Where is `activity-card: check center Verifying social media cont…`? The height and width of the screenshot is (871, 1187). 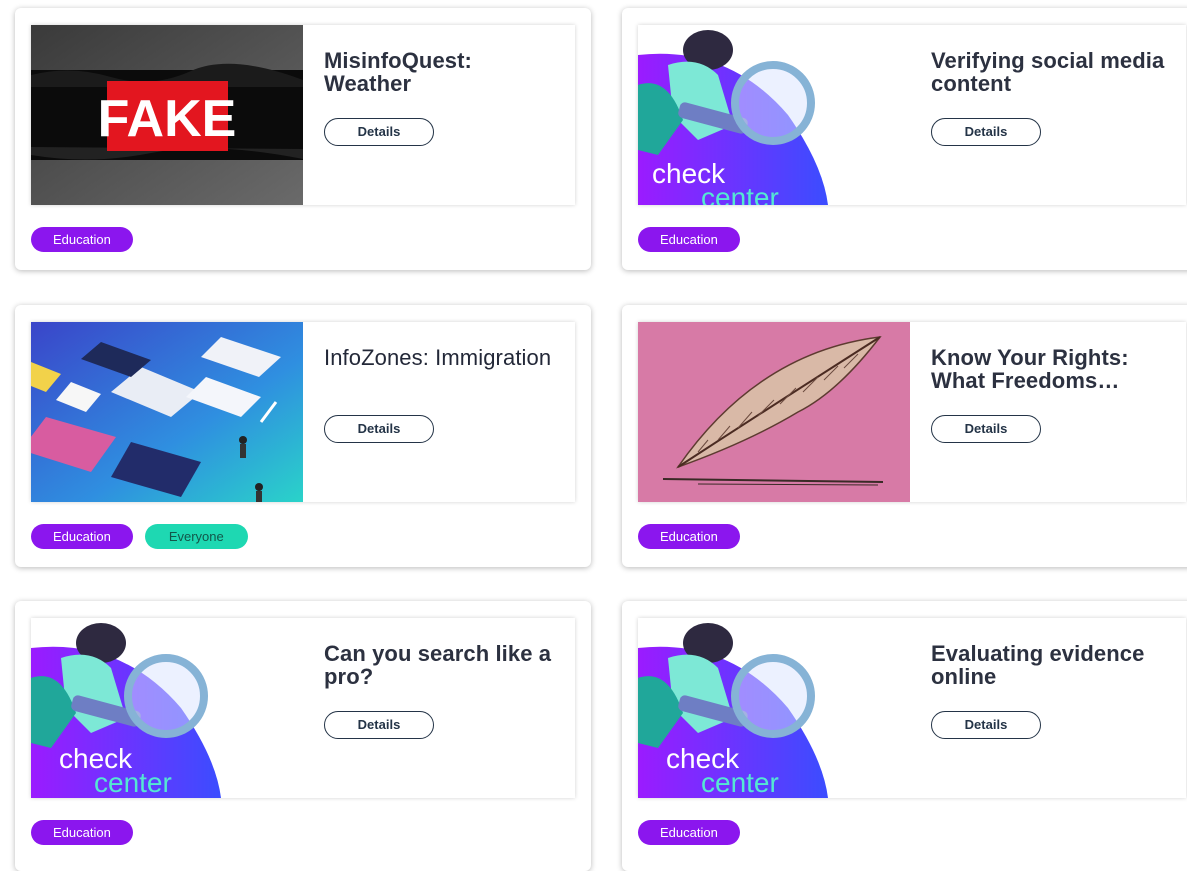 activity-card: check center Verifying social media cont… is located at coordinates (904, 139).